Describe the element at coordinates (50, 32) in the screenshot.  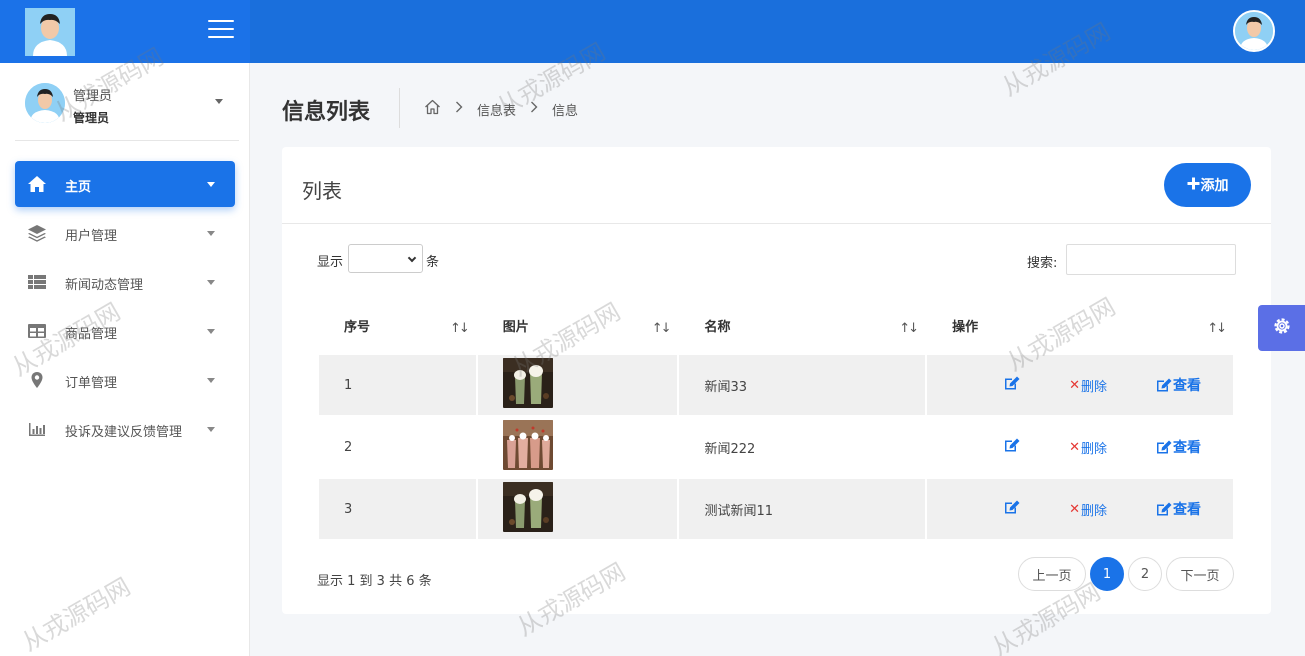
I see `logo-avatar` at that location.